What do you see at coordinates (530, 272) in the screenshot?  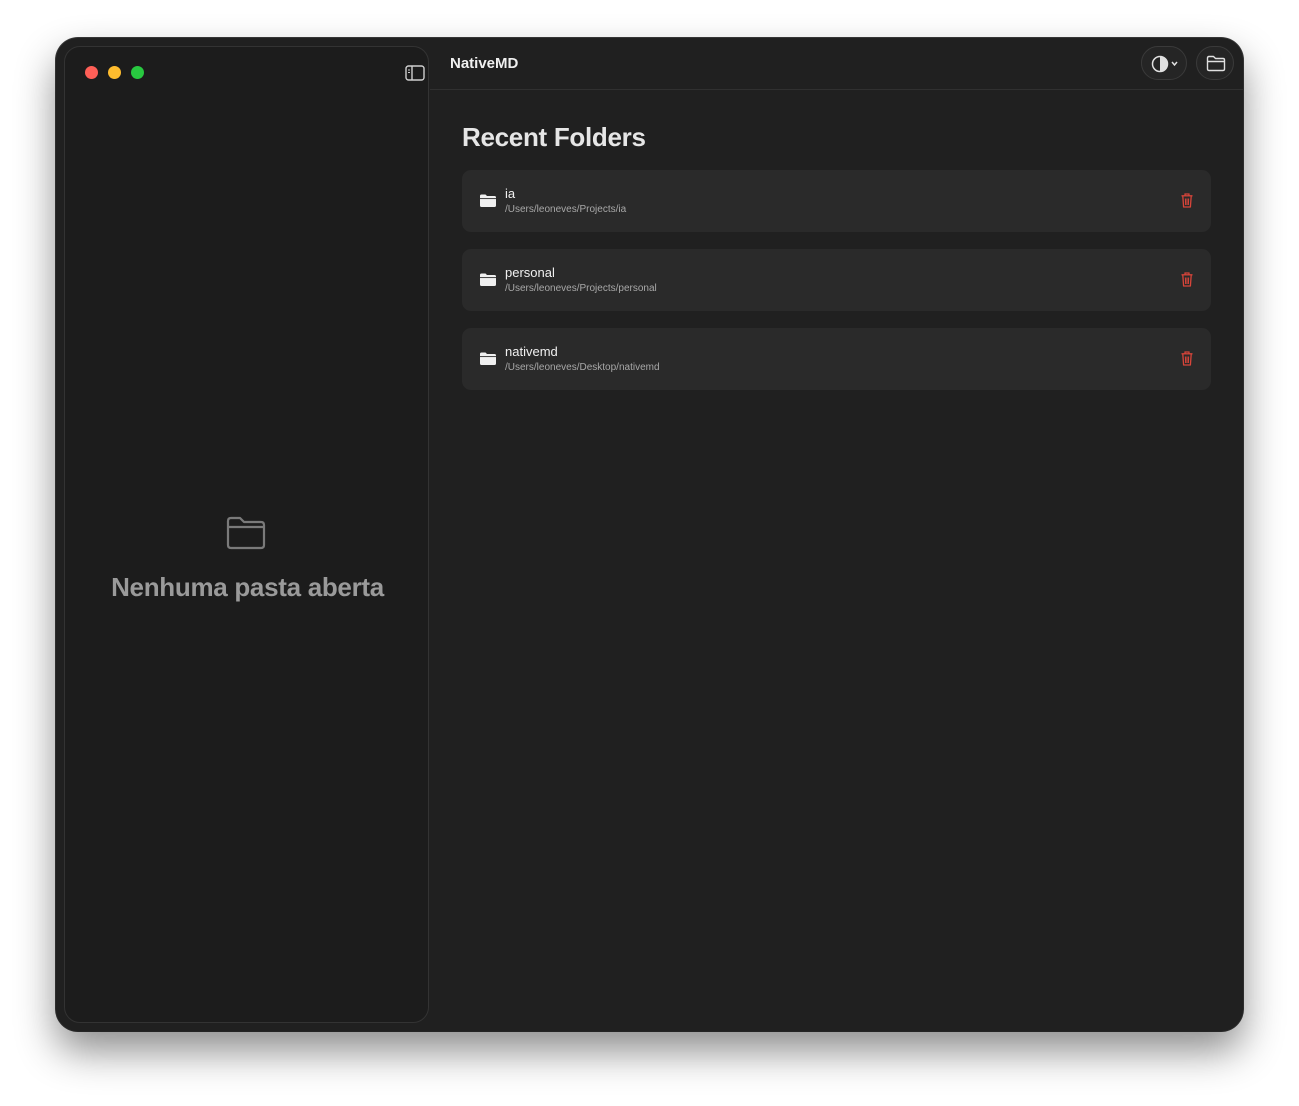 I see `folder-name: personal` at bounding box center [530, 272].